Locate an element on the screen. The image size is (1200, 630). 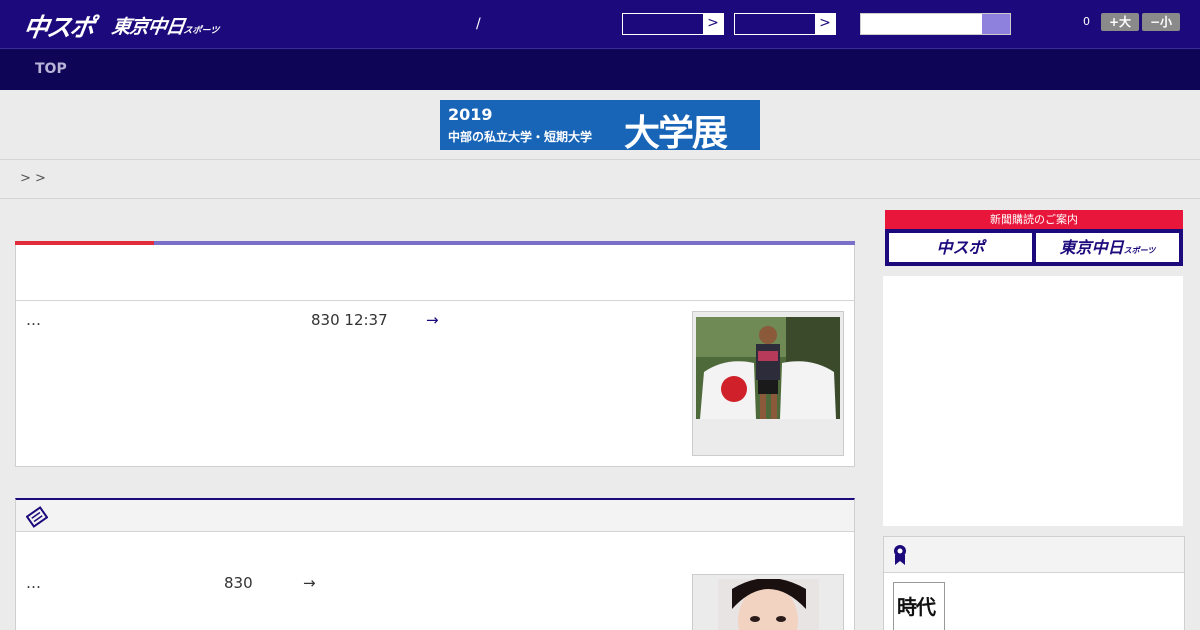
promo-tokyo-chunichi-text: 東京中日 is located at coordinates (1091, 247).